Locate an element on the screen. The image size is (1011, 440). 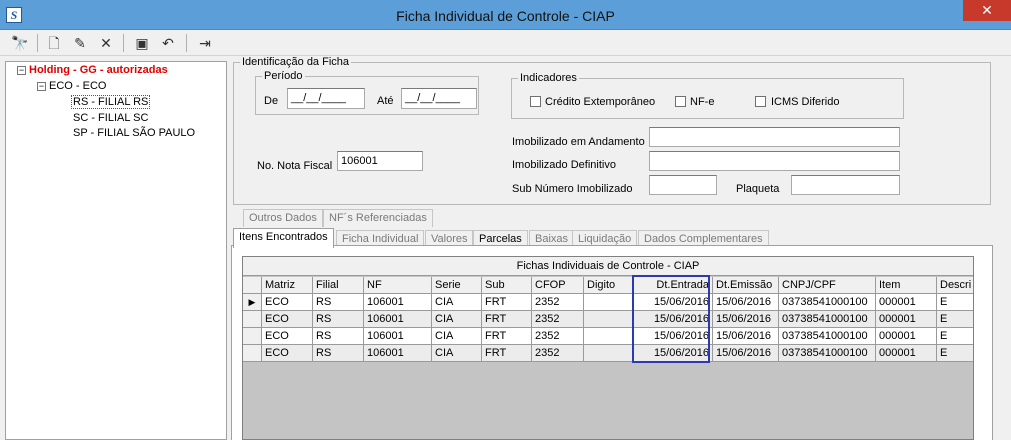
new-document-icon: 🗋 is located at coordinates (54, 43).